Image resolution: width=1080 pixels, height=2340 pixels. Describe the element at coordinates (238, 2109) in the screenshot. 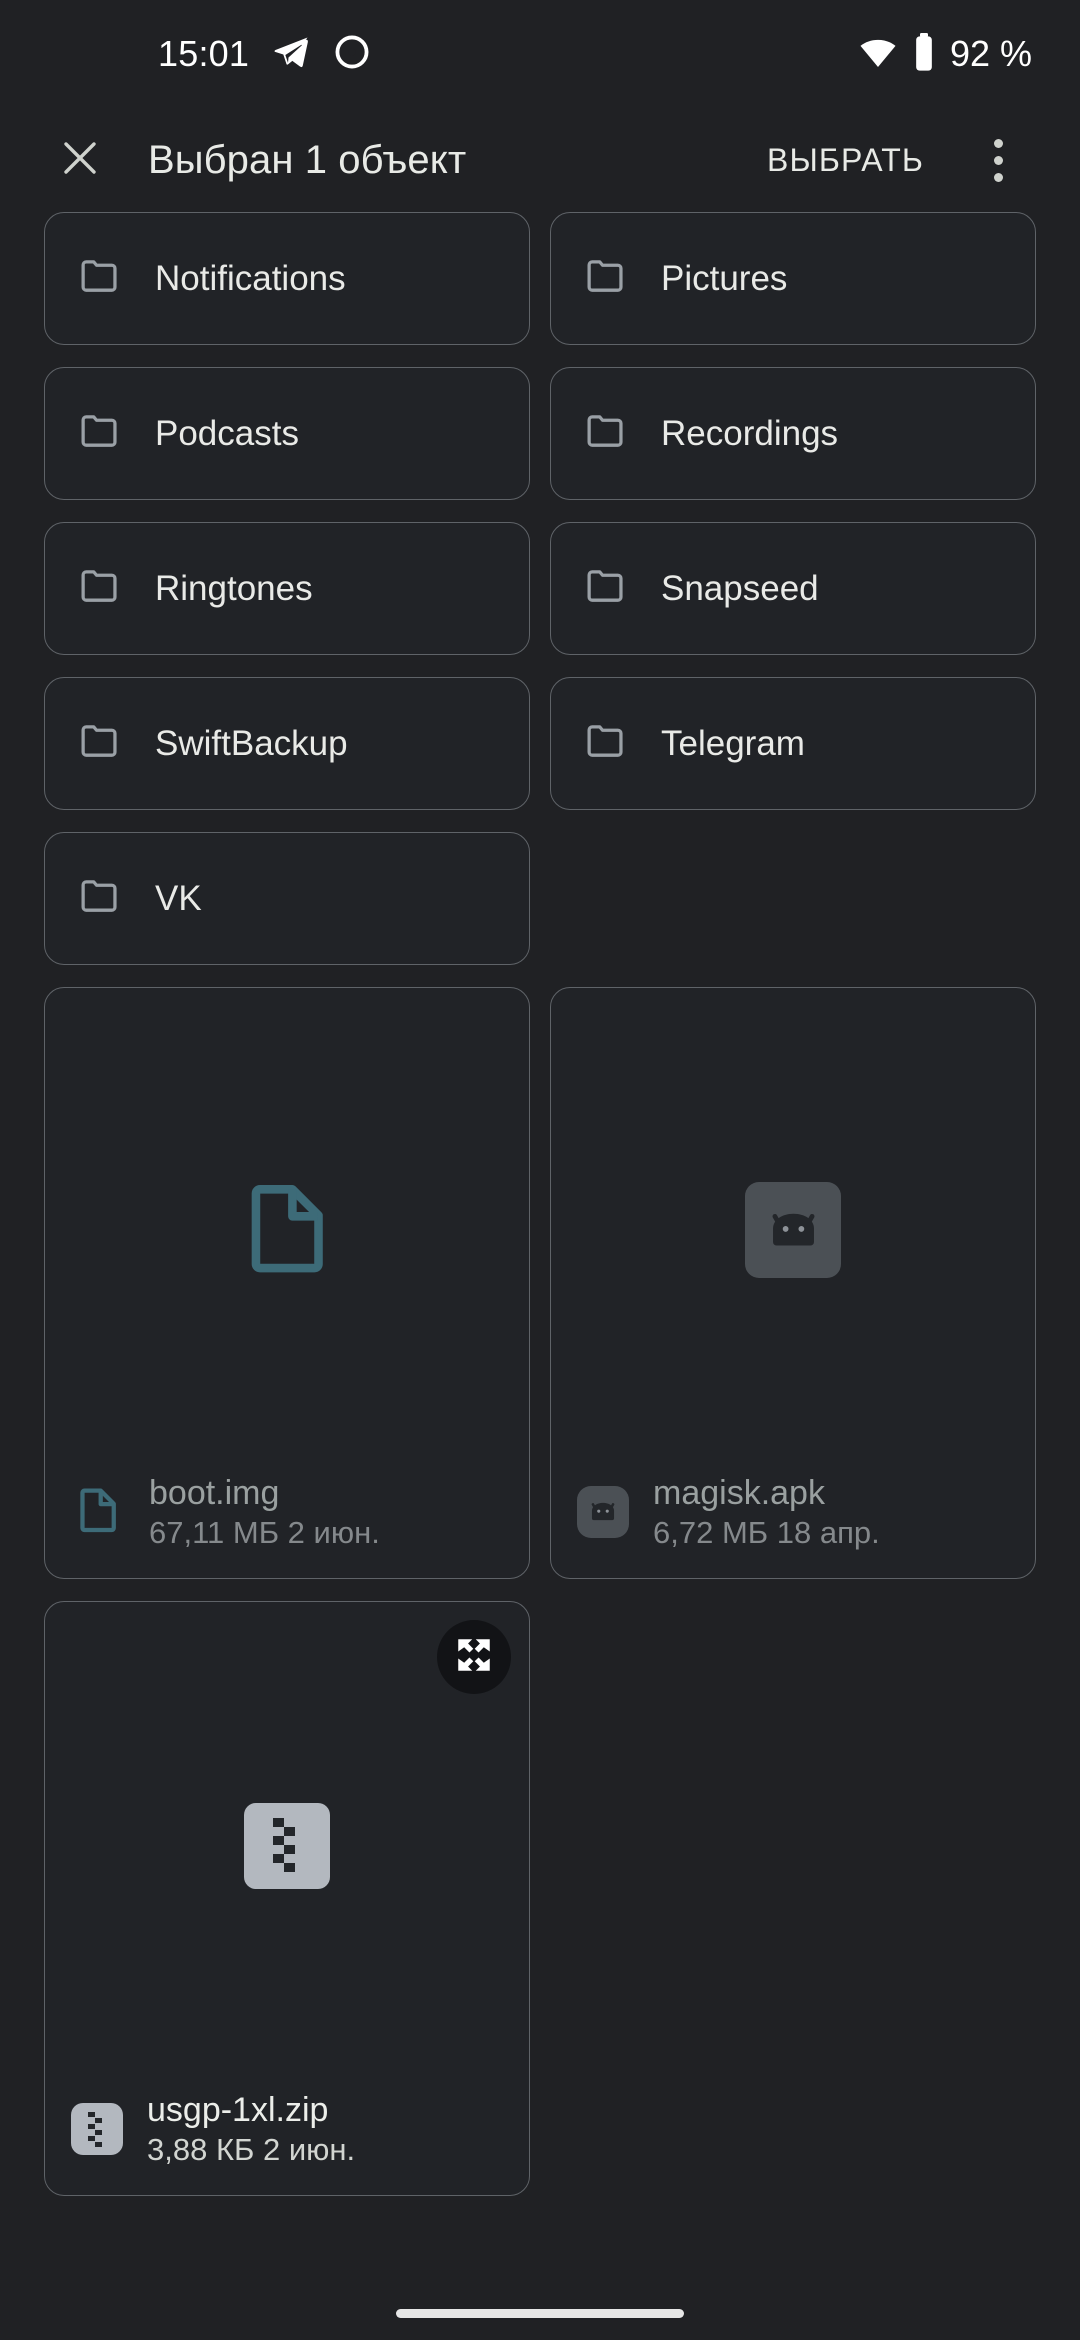

I see `file-name: usgp-1xl.zip` at that location.